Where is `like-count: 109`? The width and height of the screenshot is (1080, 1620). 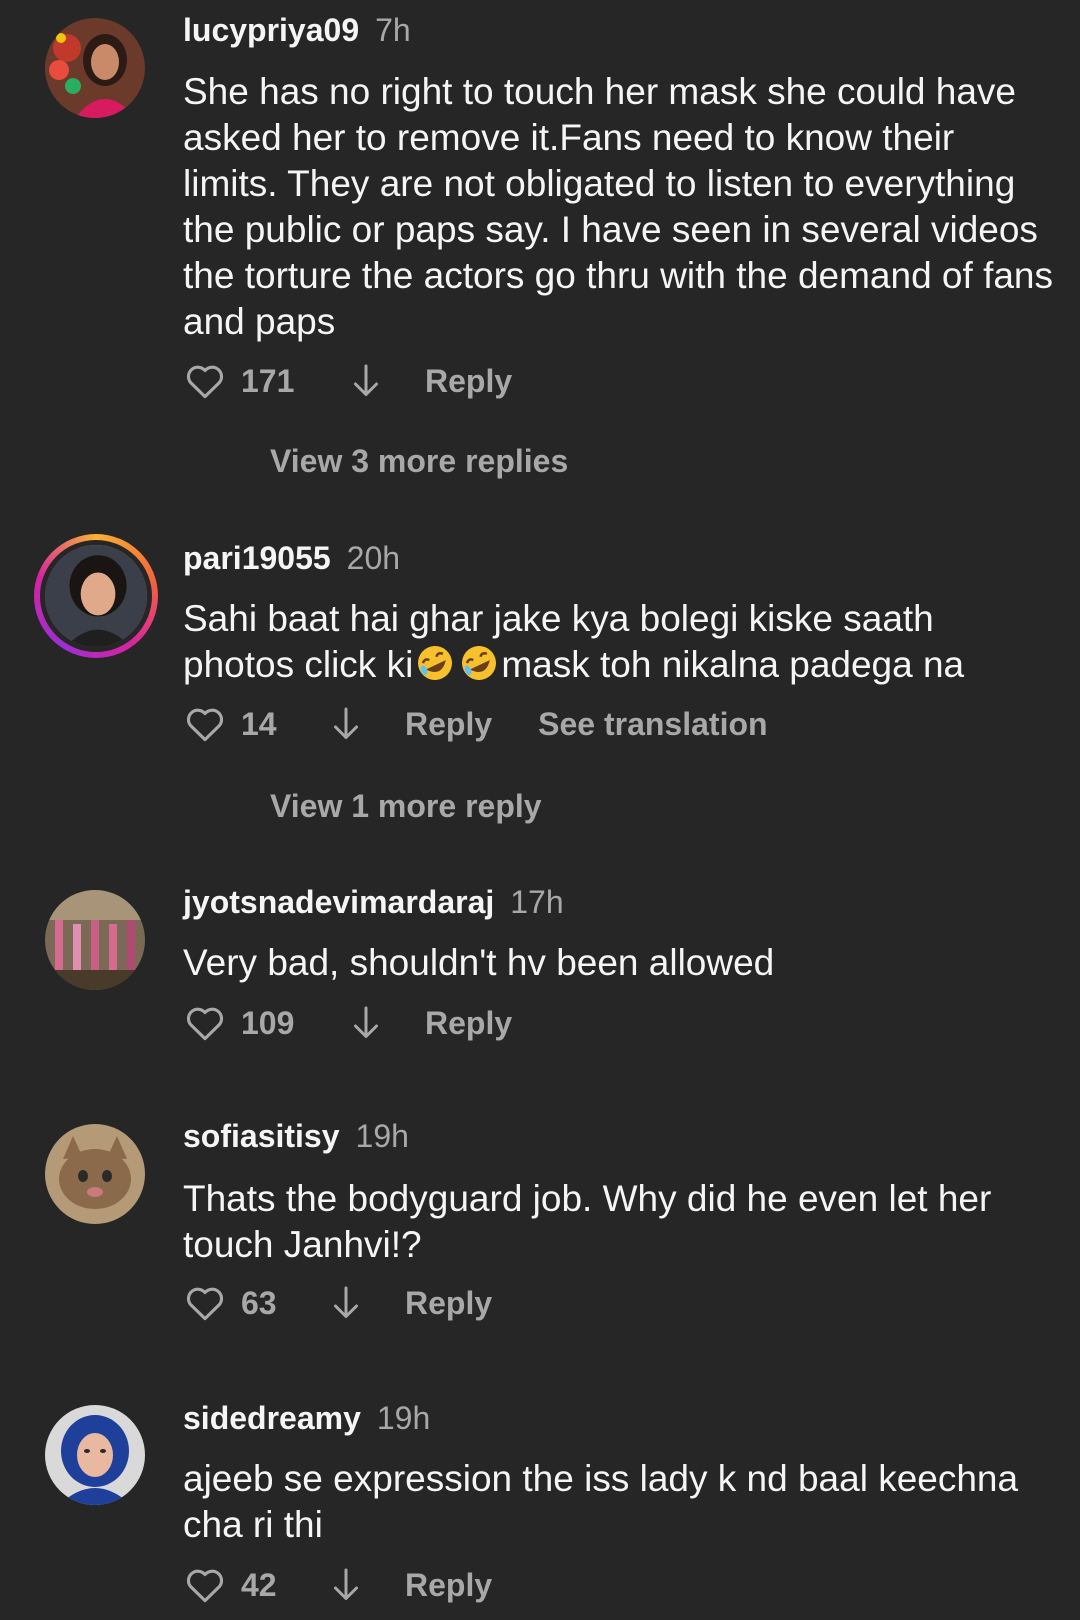
like-count: 109 is located at coordinates (268, 1022).